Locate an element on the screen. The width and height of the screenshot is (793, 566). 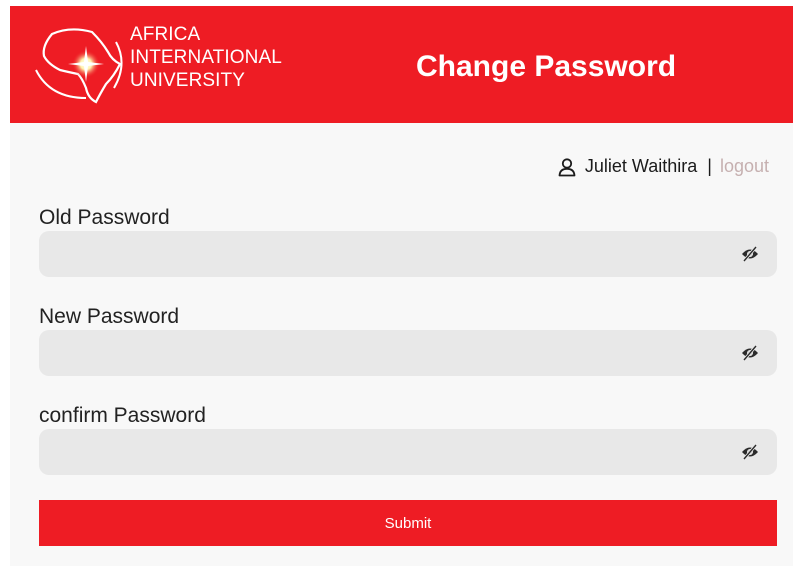
logout-link: logout is located at coordinates (744, 166).